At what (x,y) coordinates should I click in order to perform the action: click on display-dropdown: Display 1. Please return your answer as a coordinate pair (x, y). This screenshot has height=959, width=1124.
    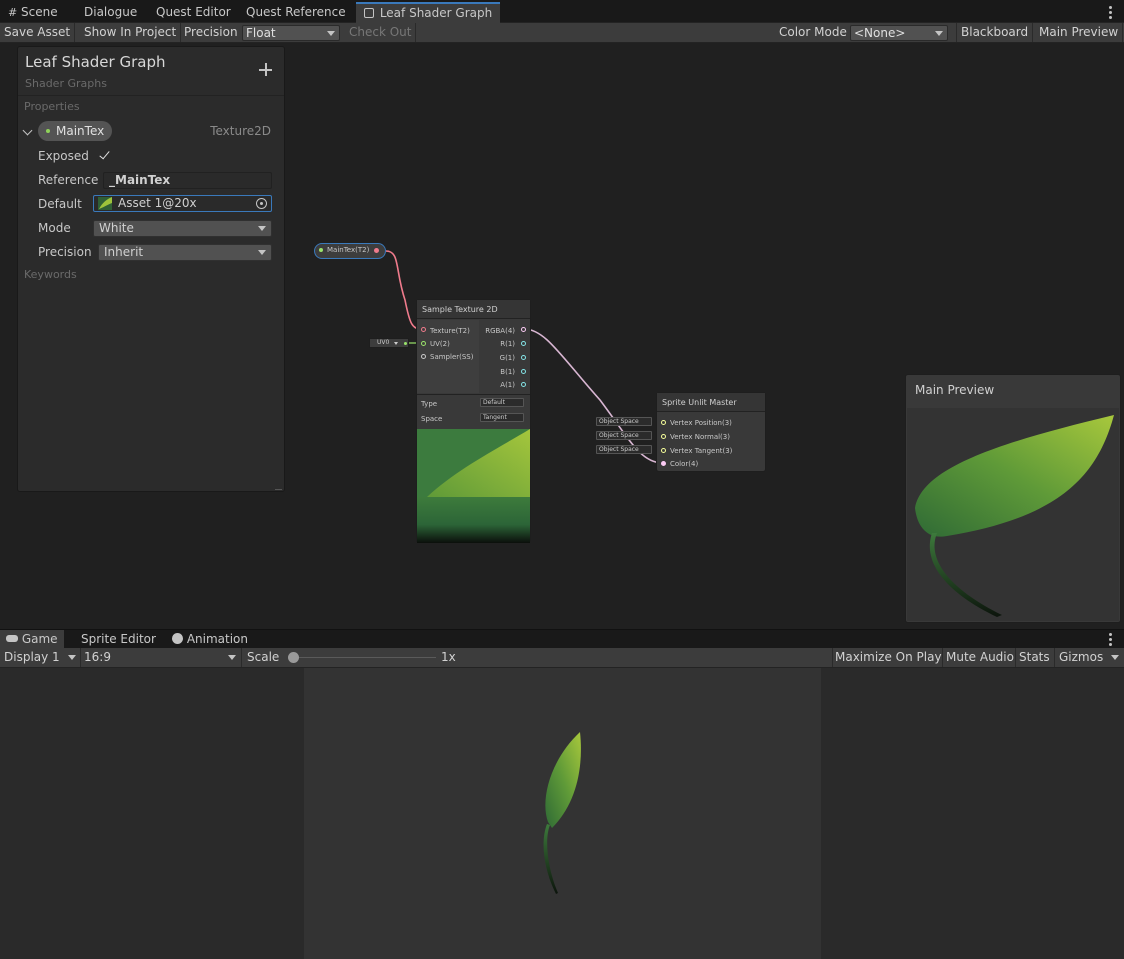
    Looking at the image, I should click on (41, 657).